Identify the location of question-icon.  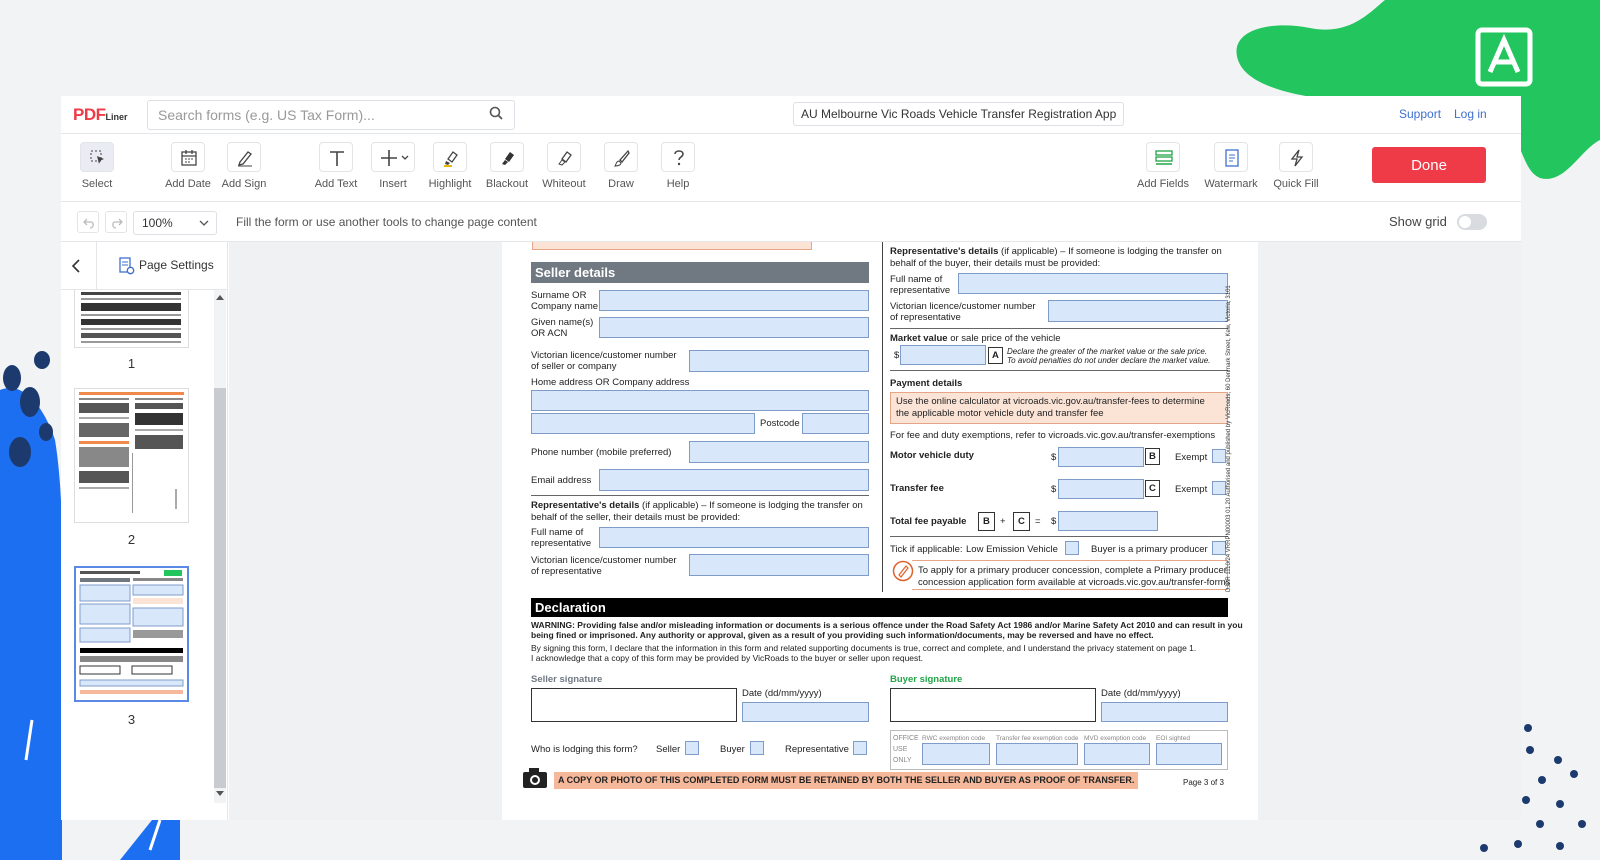
(679, 158).